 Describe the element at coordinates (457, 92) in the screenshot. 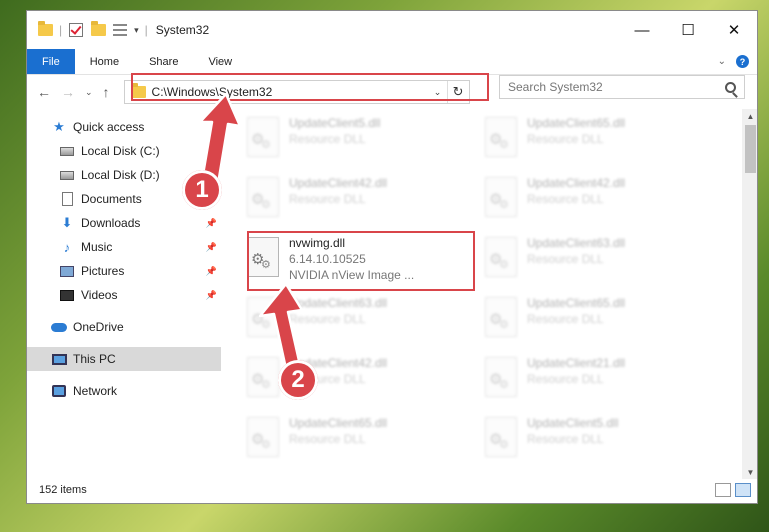

I see `refresh-button: ↻` at that location.